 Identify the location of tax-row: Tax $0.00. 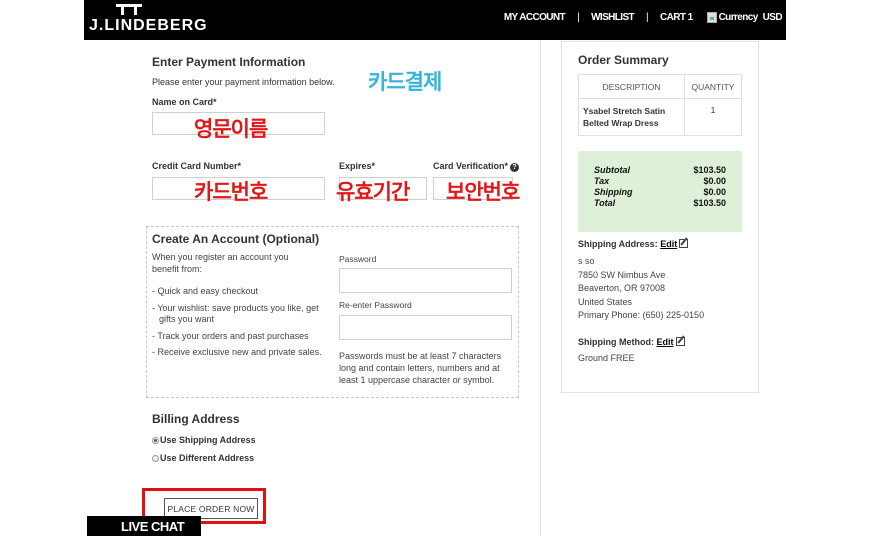
(660, 181).